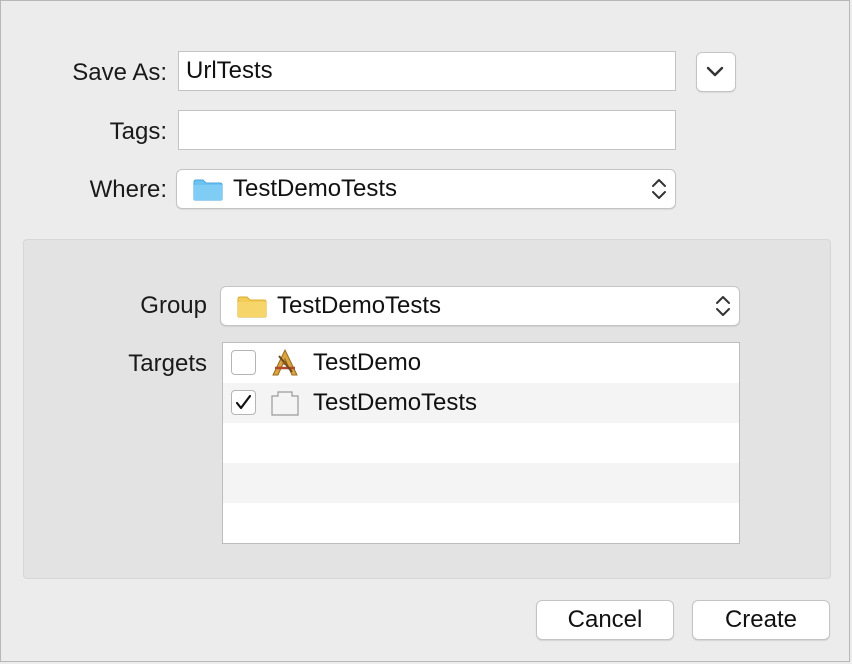 This screenshot has height=664, width=852. I want to click on xcode-app-icon, so click(285, 362).